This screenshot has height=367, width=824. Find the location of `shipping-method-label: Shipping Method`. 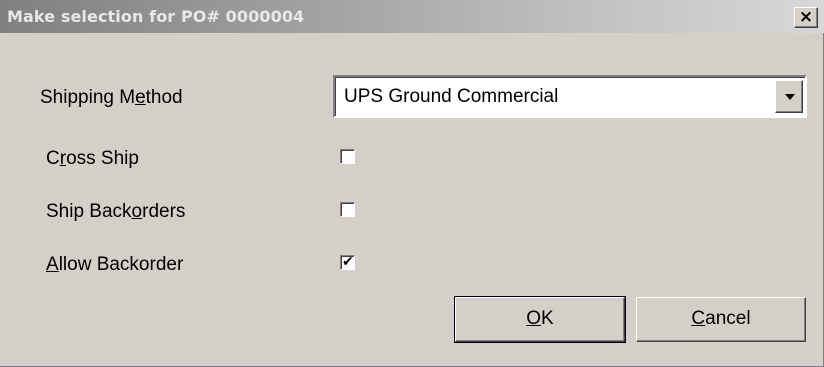

shipping-method-label: Shipping Method is located at coordinates (111, 97).